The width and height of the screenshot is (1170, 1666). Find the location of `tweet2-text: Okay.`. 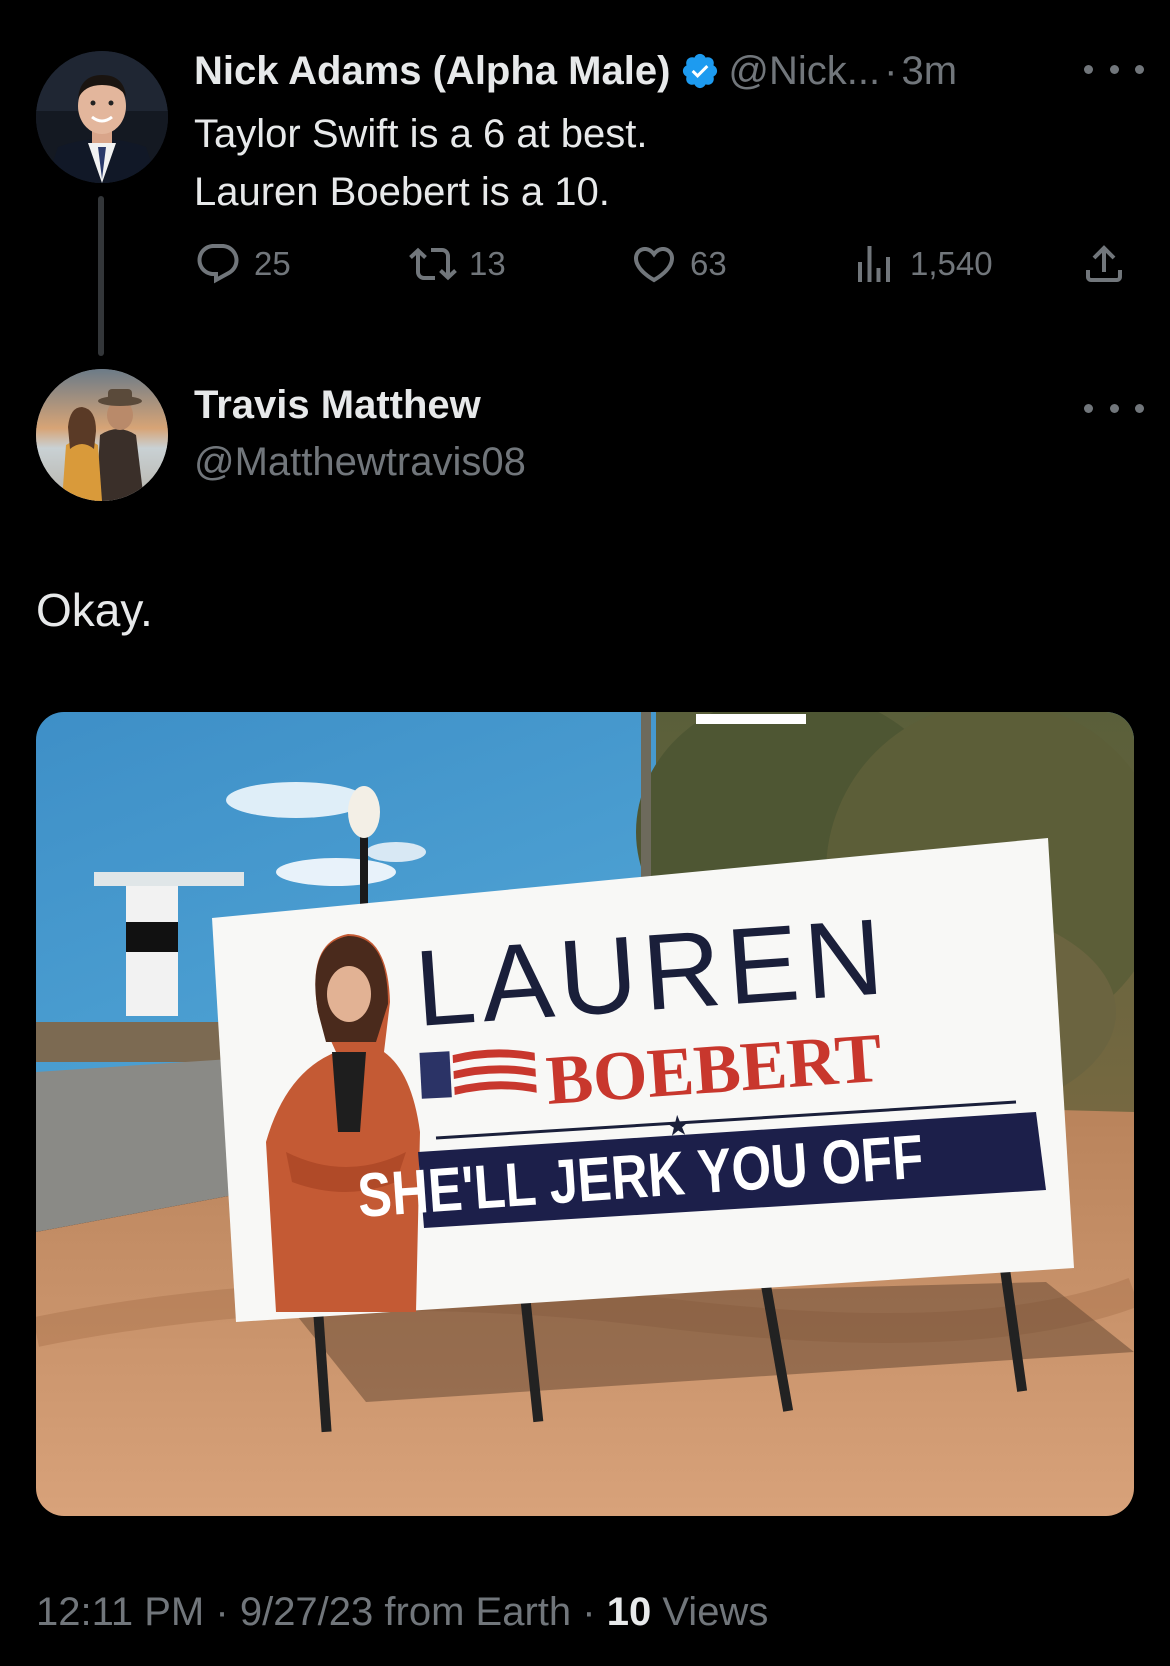

tweet2-text: Okay. is located at coordinates (94, 610).